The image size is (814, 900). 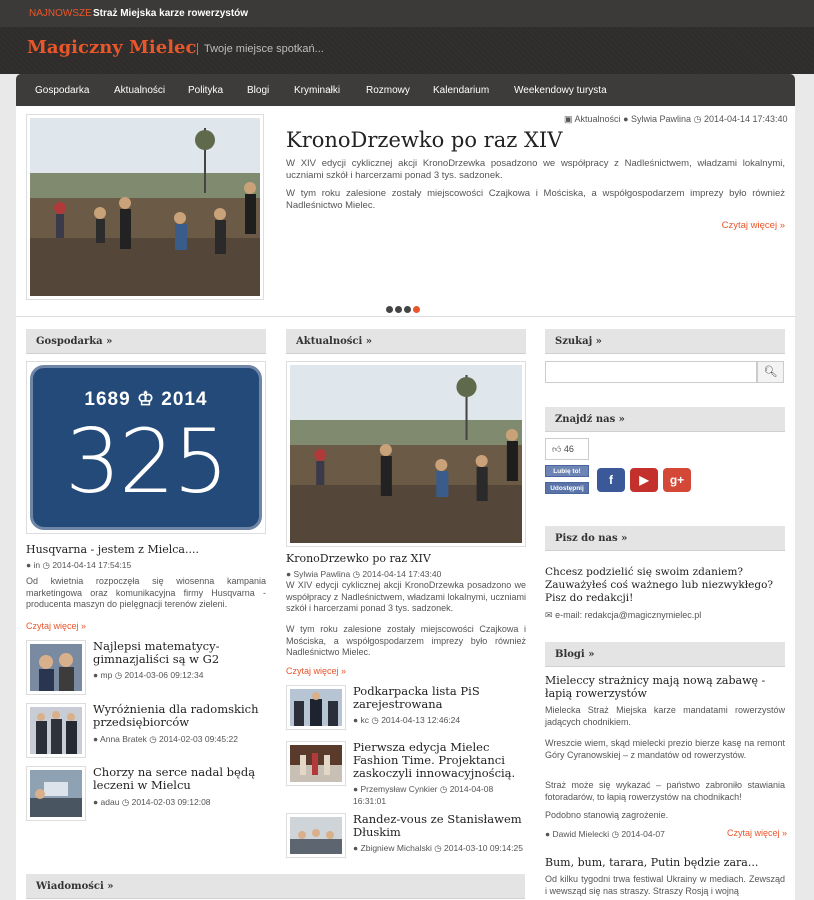 I want to click on nav-item-rozmowy: Rozmowy, so click(x=388, y=90).